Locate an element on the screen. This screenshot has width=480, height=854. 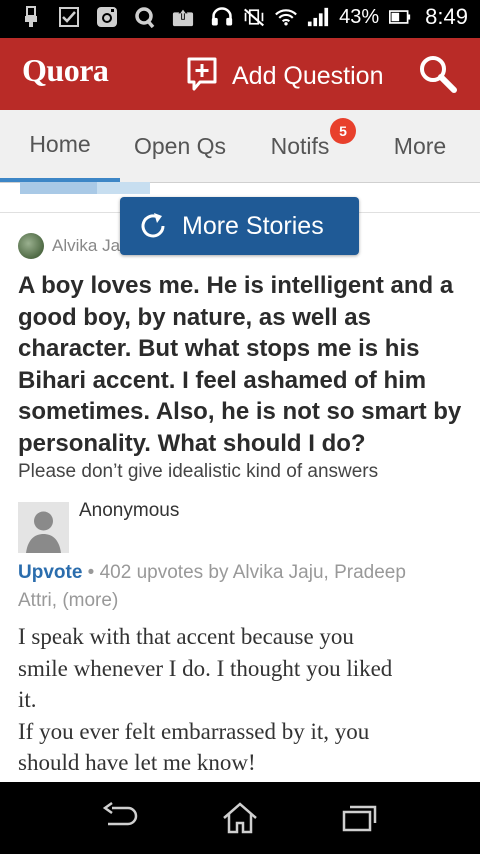
tab-notifs-label: Notifs is located at coordinates (300, 145).